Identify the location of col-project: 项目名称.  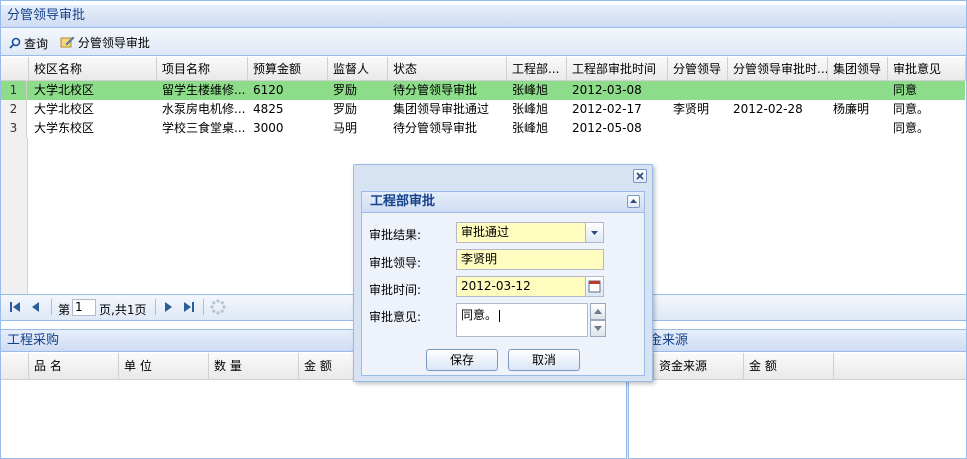
(202, 69).